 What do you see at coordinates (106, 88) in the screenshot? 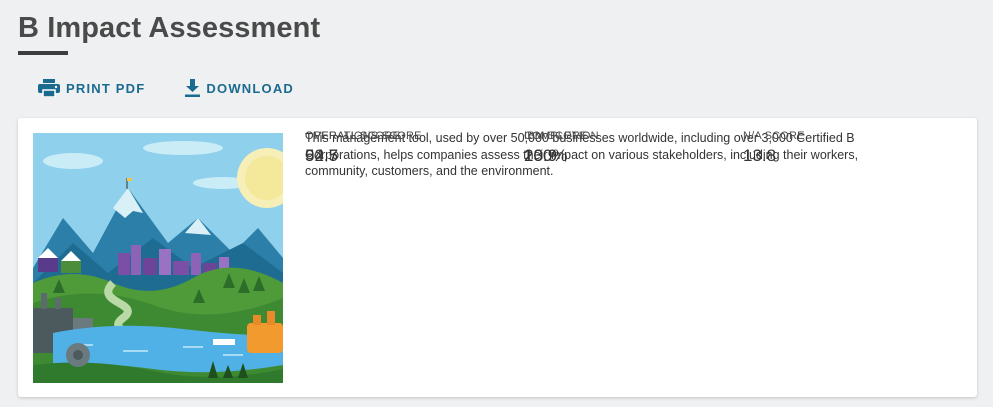
I see `print-pdf-label: PRINT PDF` at bounding box center [106, 88].